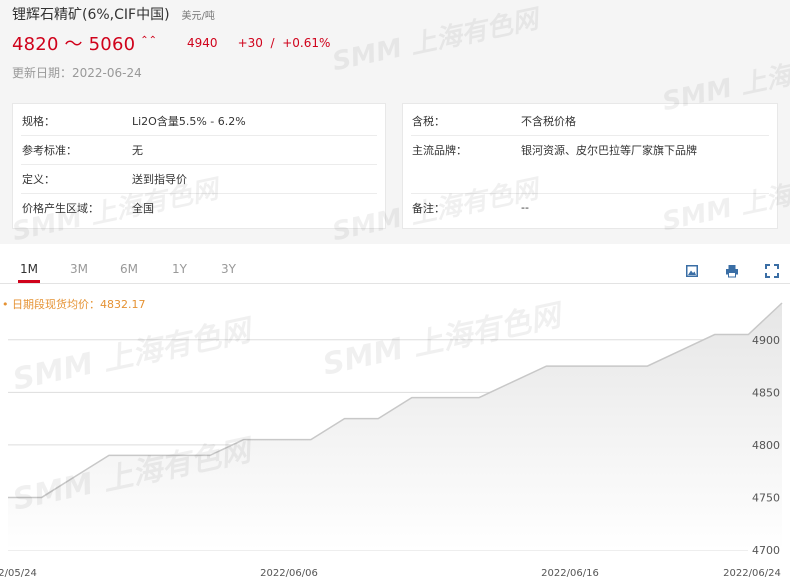 This screenshot has height=585, width=790. Describe the element at coordinates (49, 150) in the screenshot. I see `spec-key: 参考标准：` at that location.